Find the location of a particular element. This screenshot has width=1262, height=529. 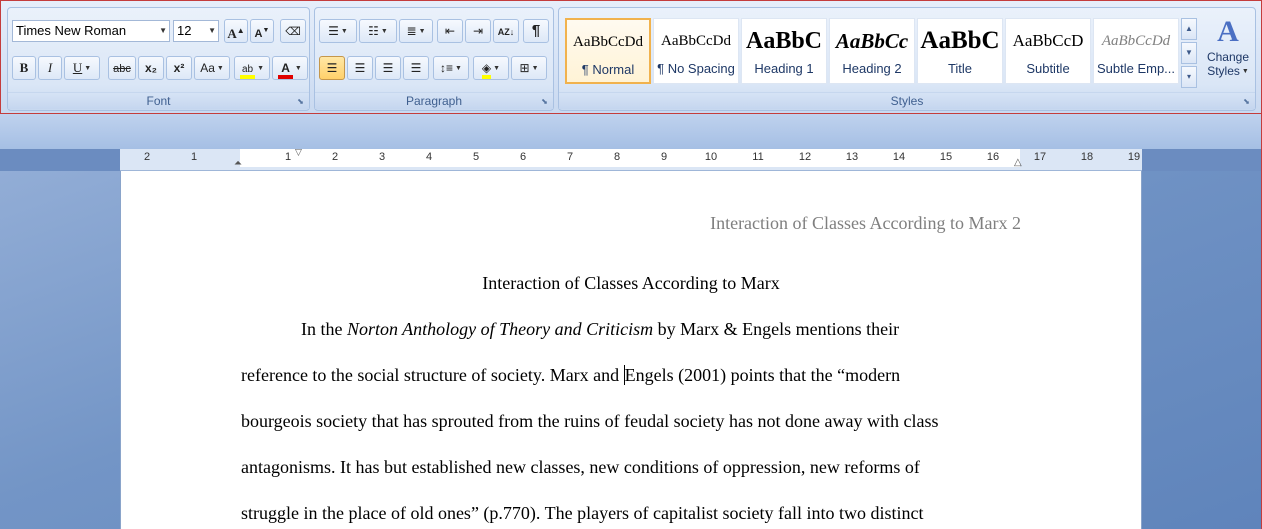

style-normal: AaBbCcDd ¶ Normal is located at coordinates (608, 51).